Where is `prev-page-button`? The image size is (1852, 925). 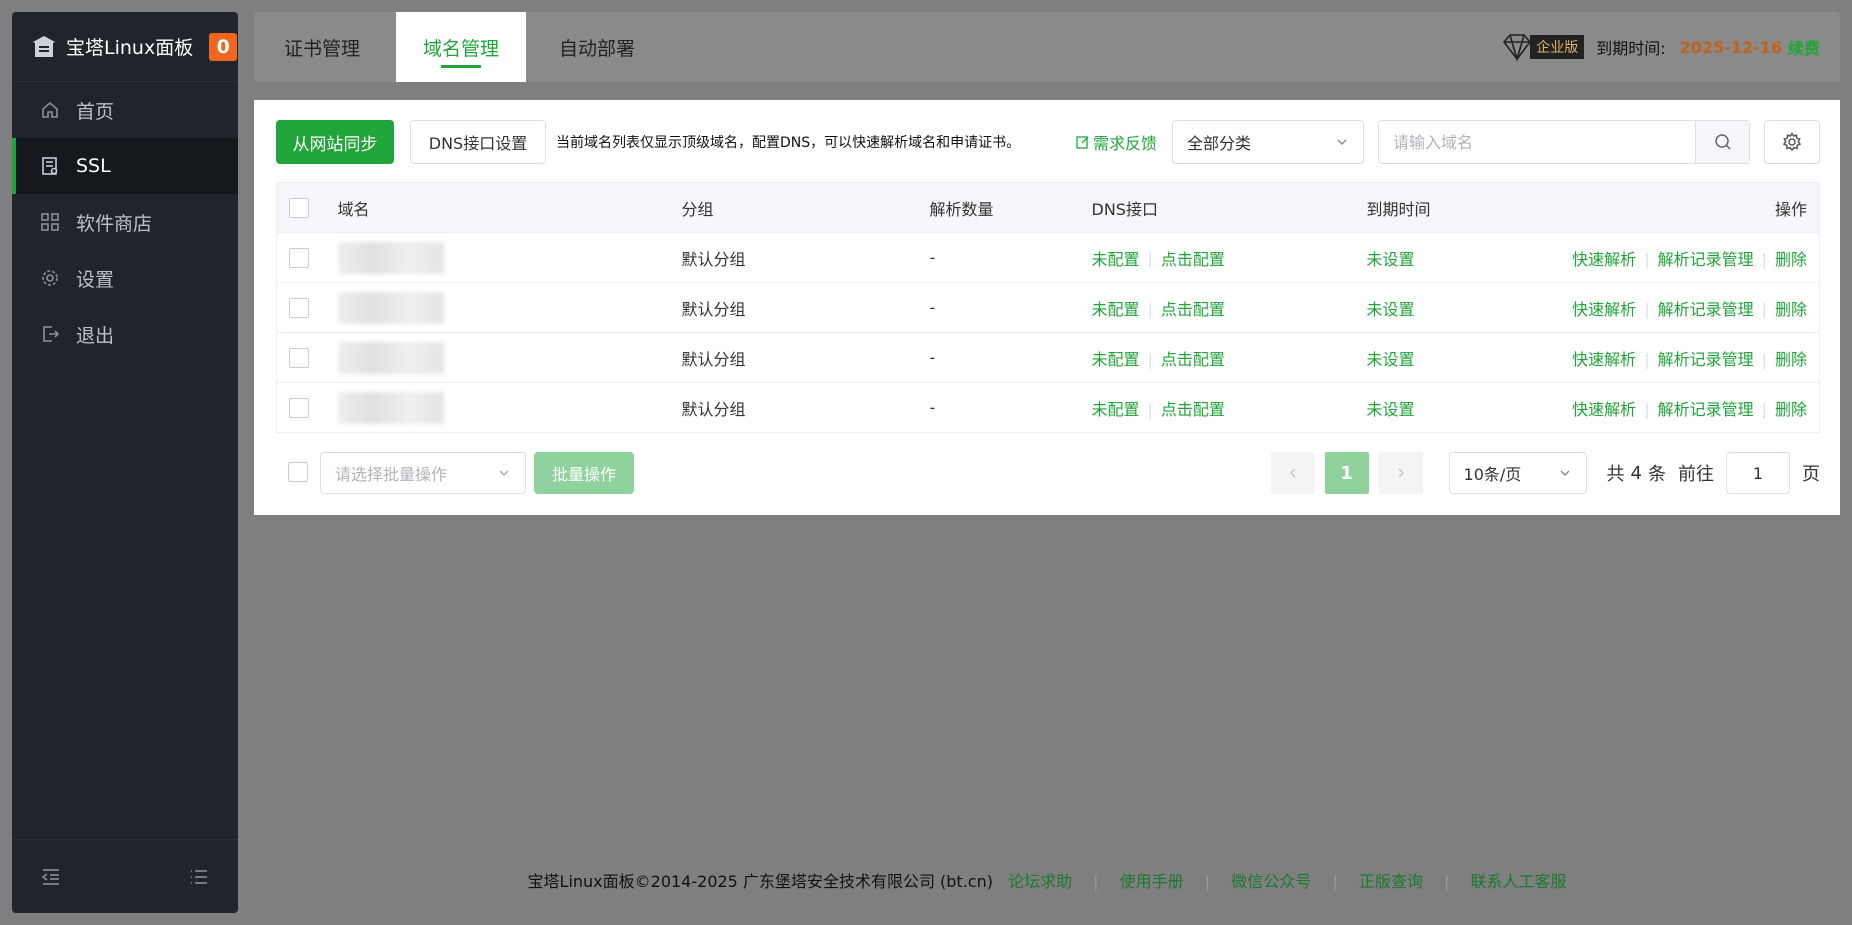
prev-page-button is located at coordinates (1292, 473).